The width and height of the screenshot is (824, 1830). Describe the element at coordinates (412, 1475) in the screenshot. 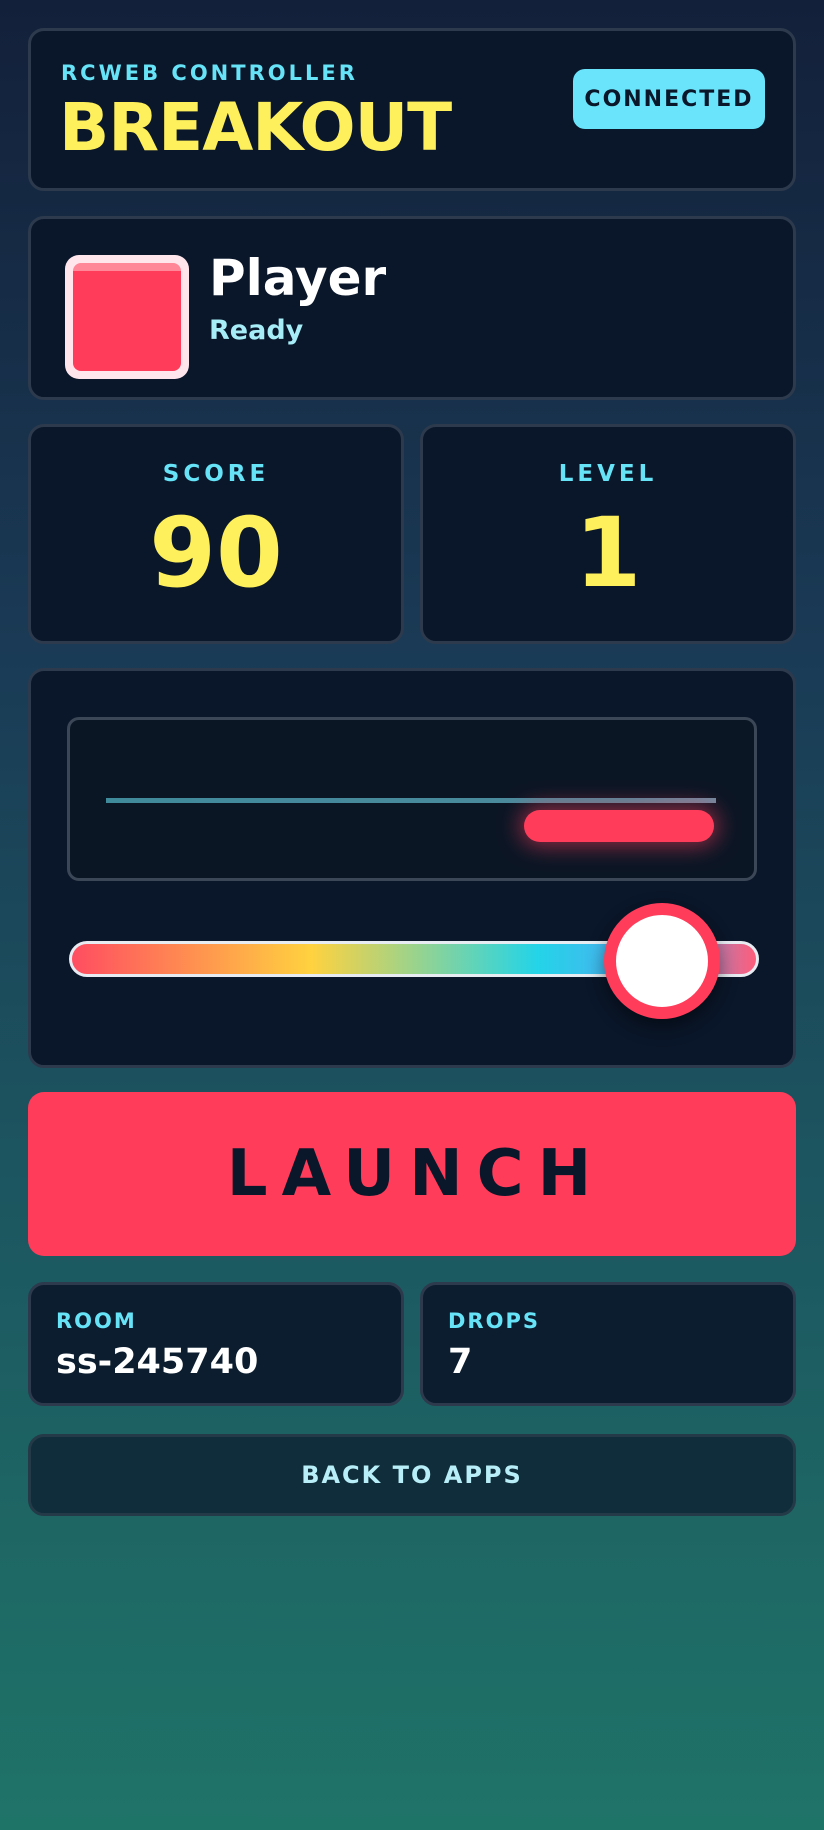

I see `back-to-apps-button: BACK TO APPS` at that location.